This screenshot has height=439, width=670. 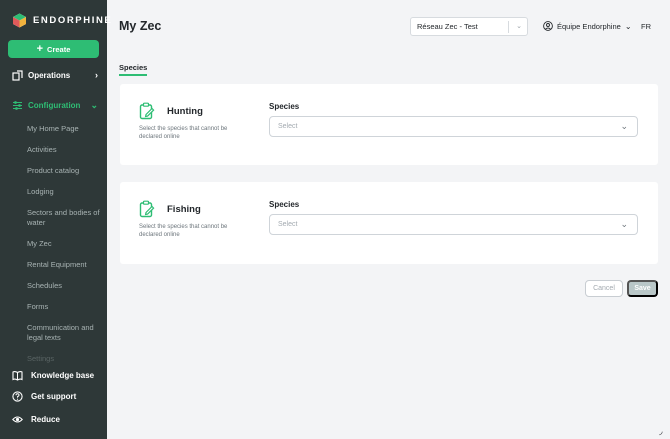 What do you see at coordinates (54, 396) in the screenshot?
I see `get-support-label: Get support` at bounding box center [54, 396].